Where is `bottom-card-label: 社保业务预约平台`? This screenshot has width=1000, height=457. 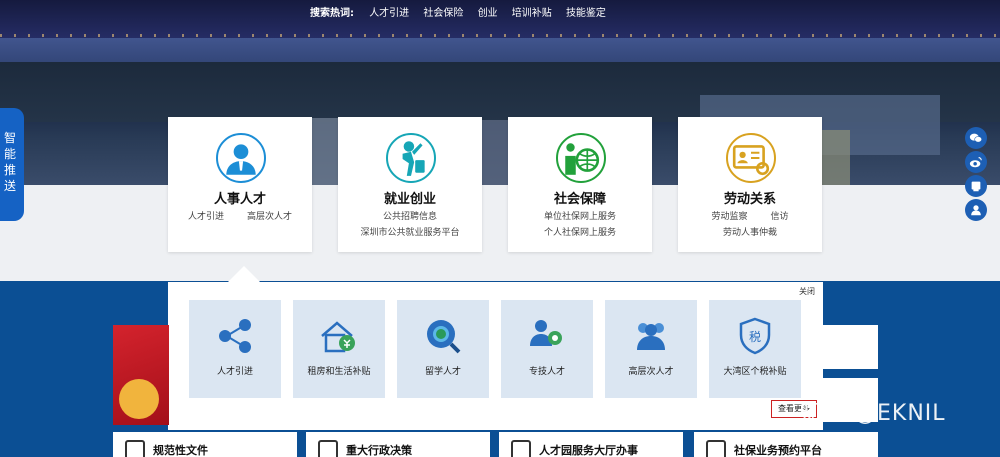
bottom-card-label: 社保业务预约平台 is located at coordinates (778, 450).